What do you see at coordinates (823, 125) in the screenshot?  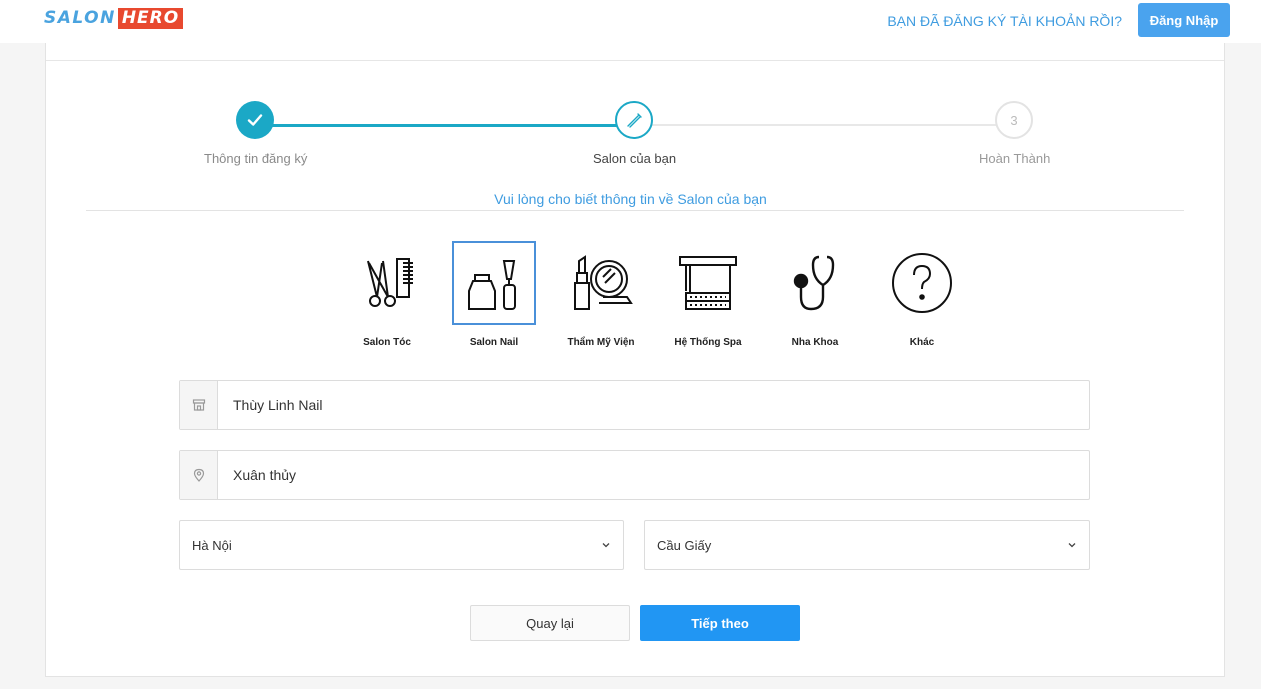 I see `stepper-remaining-line` at bounding box center [823, 125].